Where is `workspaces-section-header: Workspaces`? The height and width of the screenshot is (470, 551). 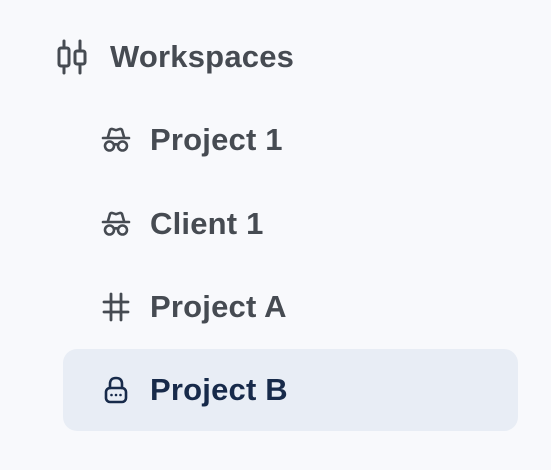 workspaces-section-header: Workspaces is located at coordinates (175, 57).